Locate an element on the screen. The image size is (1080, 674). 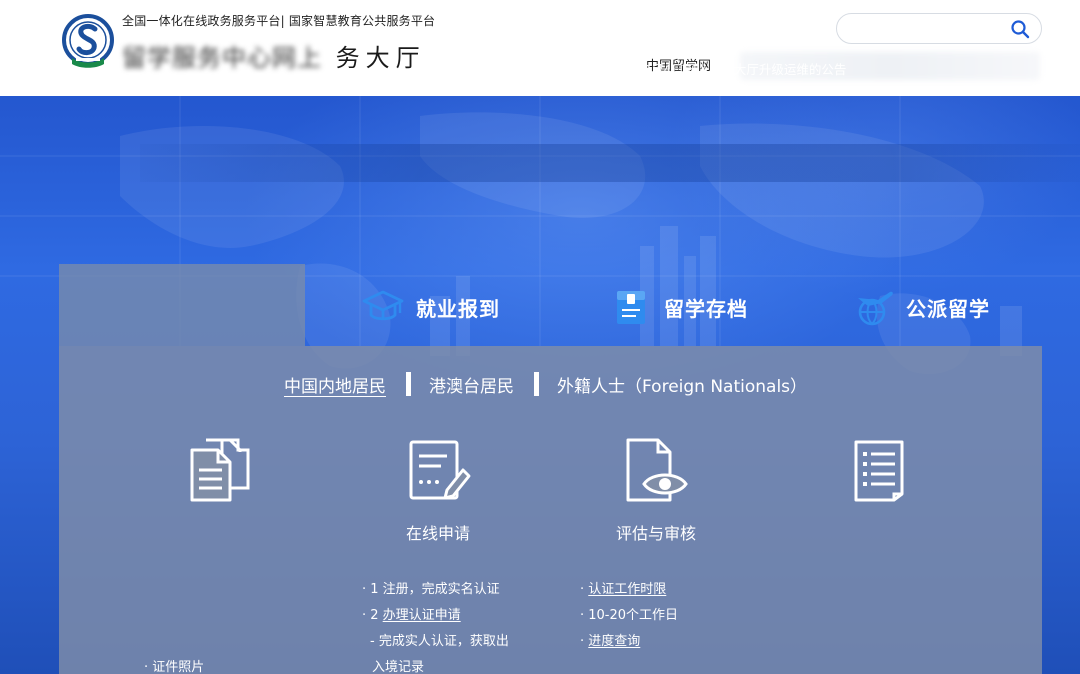
step-list-documents: · 证件照片 is located at coordinates (174, 664).